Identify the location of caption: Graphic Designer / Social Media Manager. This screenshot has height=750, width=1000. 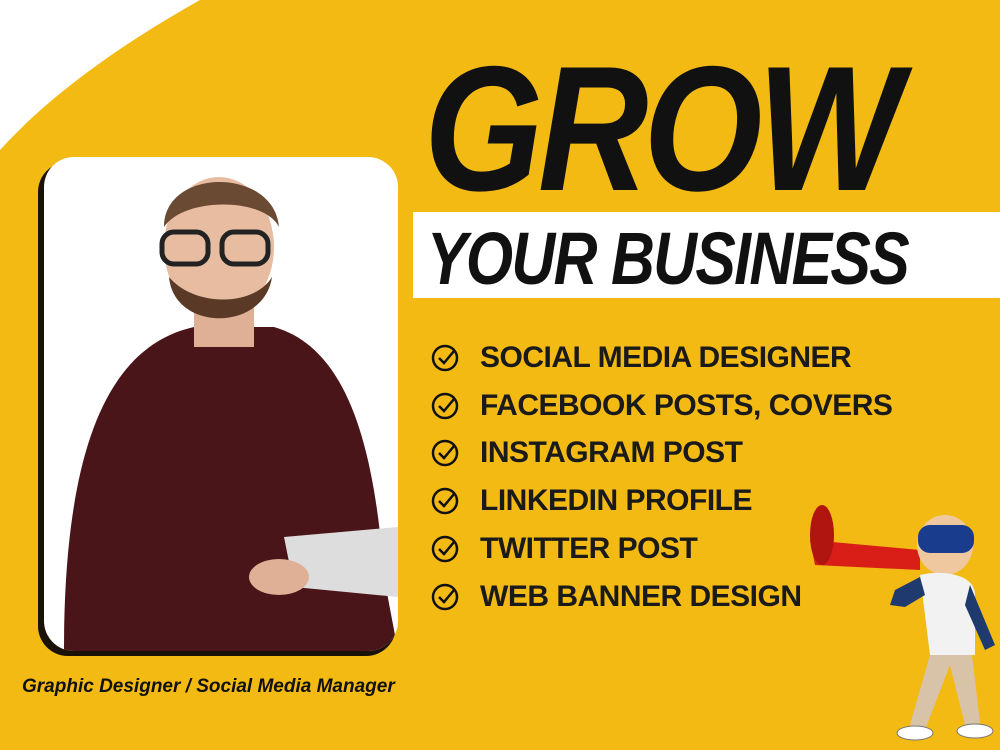
(208, 686).